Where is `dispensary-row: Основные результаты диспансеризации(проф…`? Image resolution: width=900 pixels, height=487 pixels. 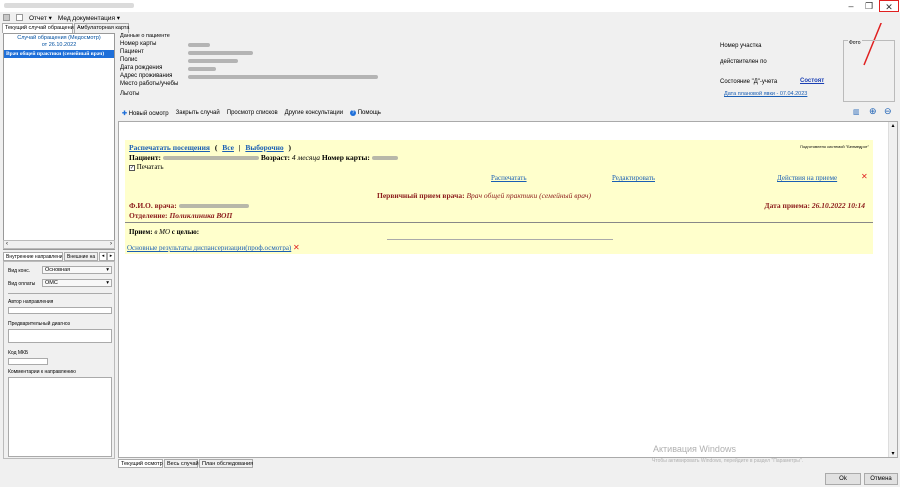 dispensary-row: Основные результаты диспансеризации(проф… is located at coordinates (213, 247).